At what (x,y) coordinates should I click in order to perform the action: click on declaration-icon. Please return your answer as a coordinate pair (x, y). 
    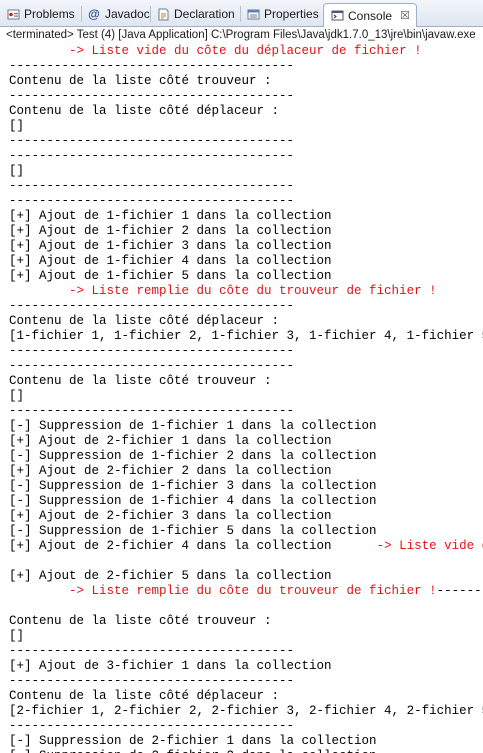
    Looking at the image, I should click on (163, 14).